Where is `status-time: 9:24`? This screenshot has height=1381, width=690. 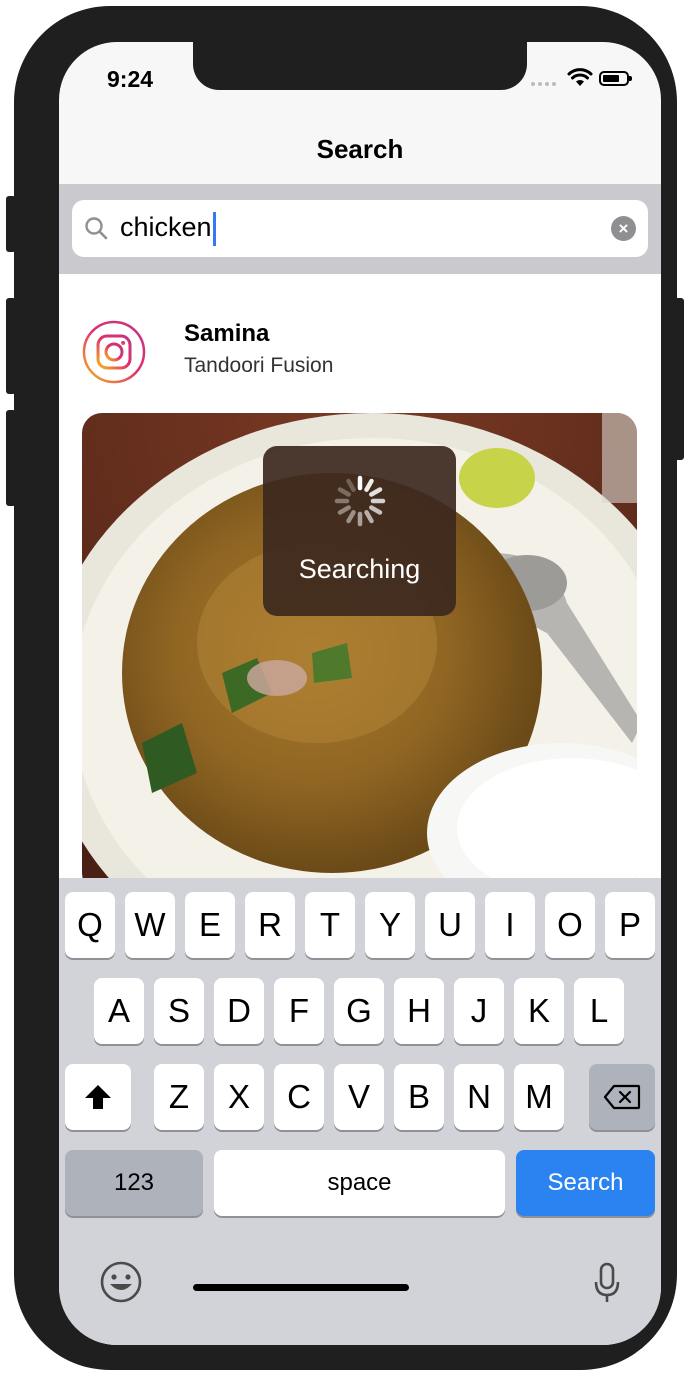 status-time: 9:24 is located at coordinates (130, 79).